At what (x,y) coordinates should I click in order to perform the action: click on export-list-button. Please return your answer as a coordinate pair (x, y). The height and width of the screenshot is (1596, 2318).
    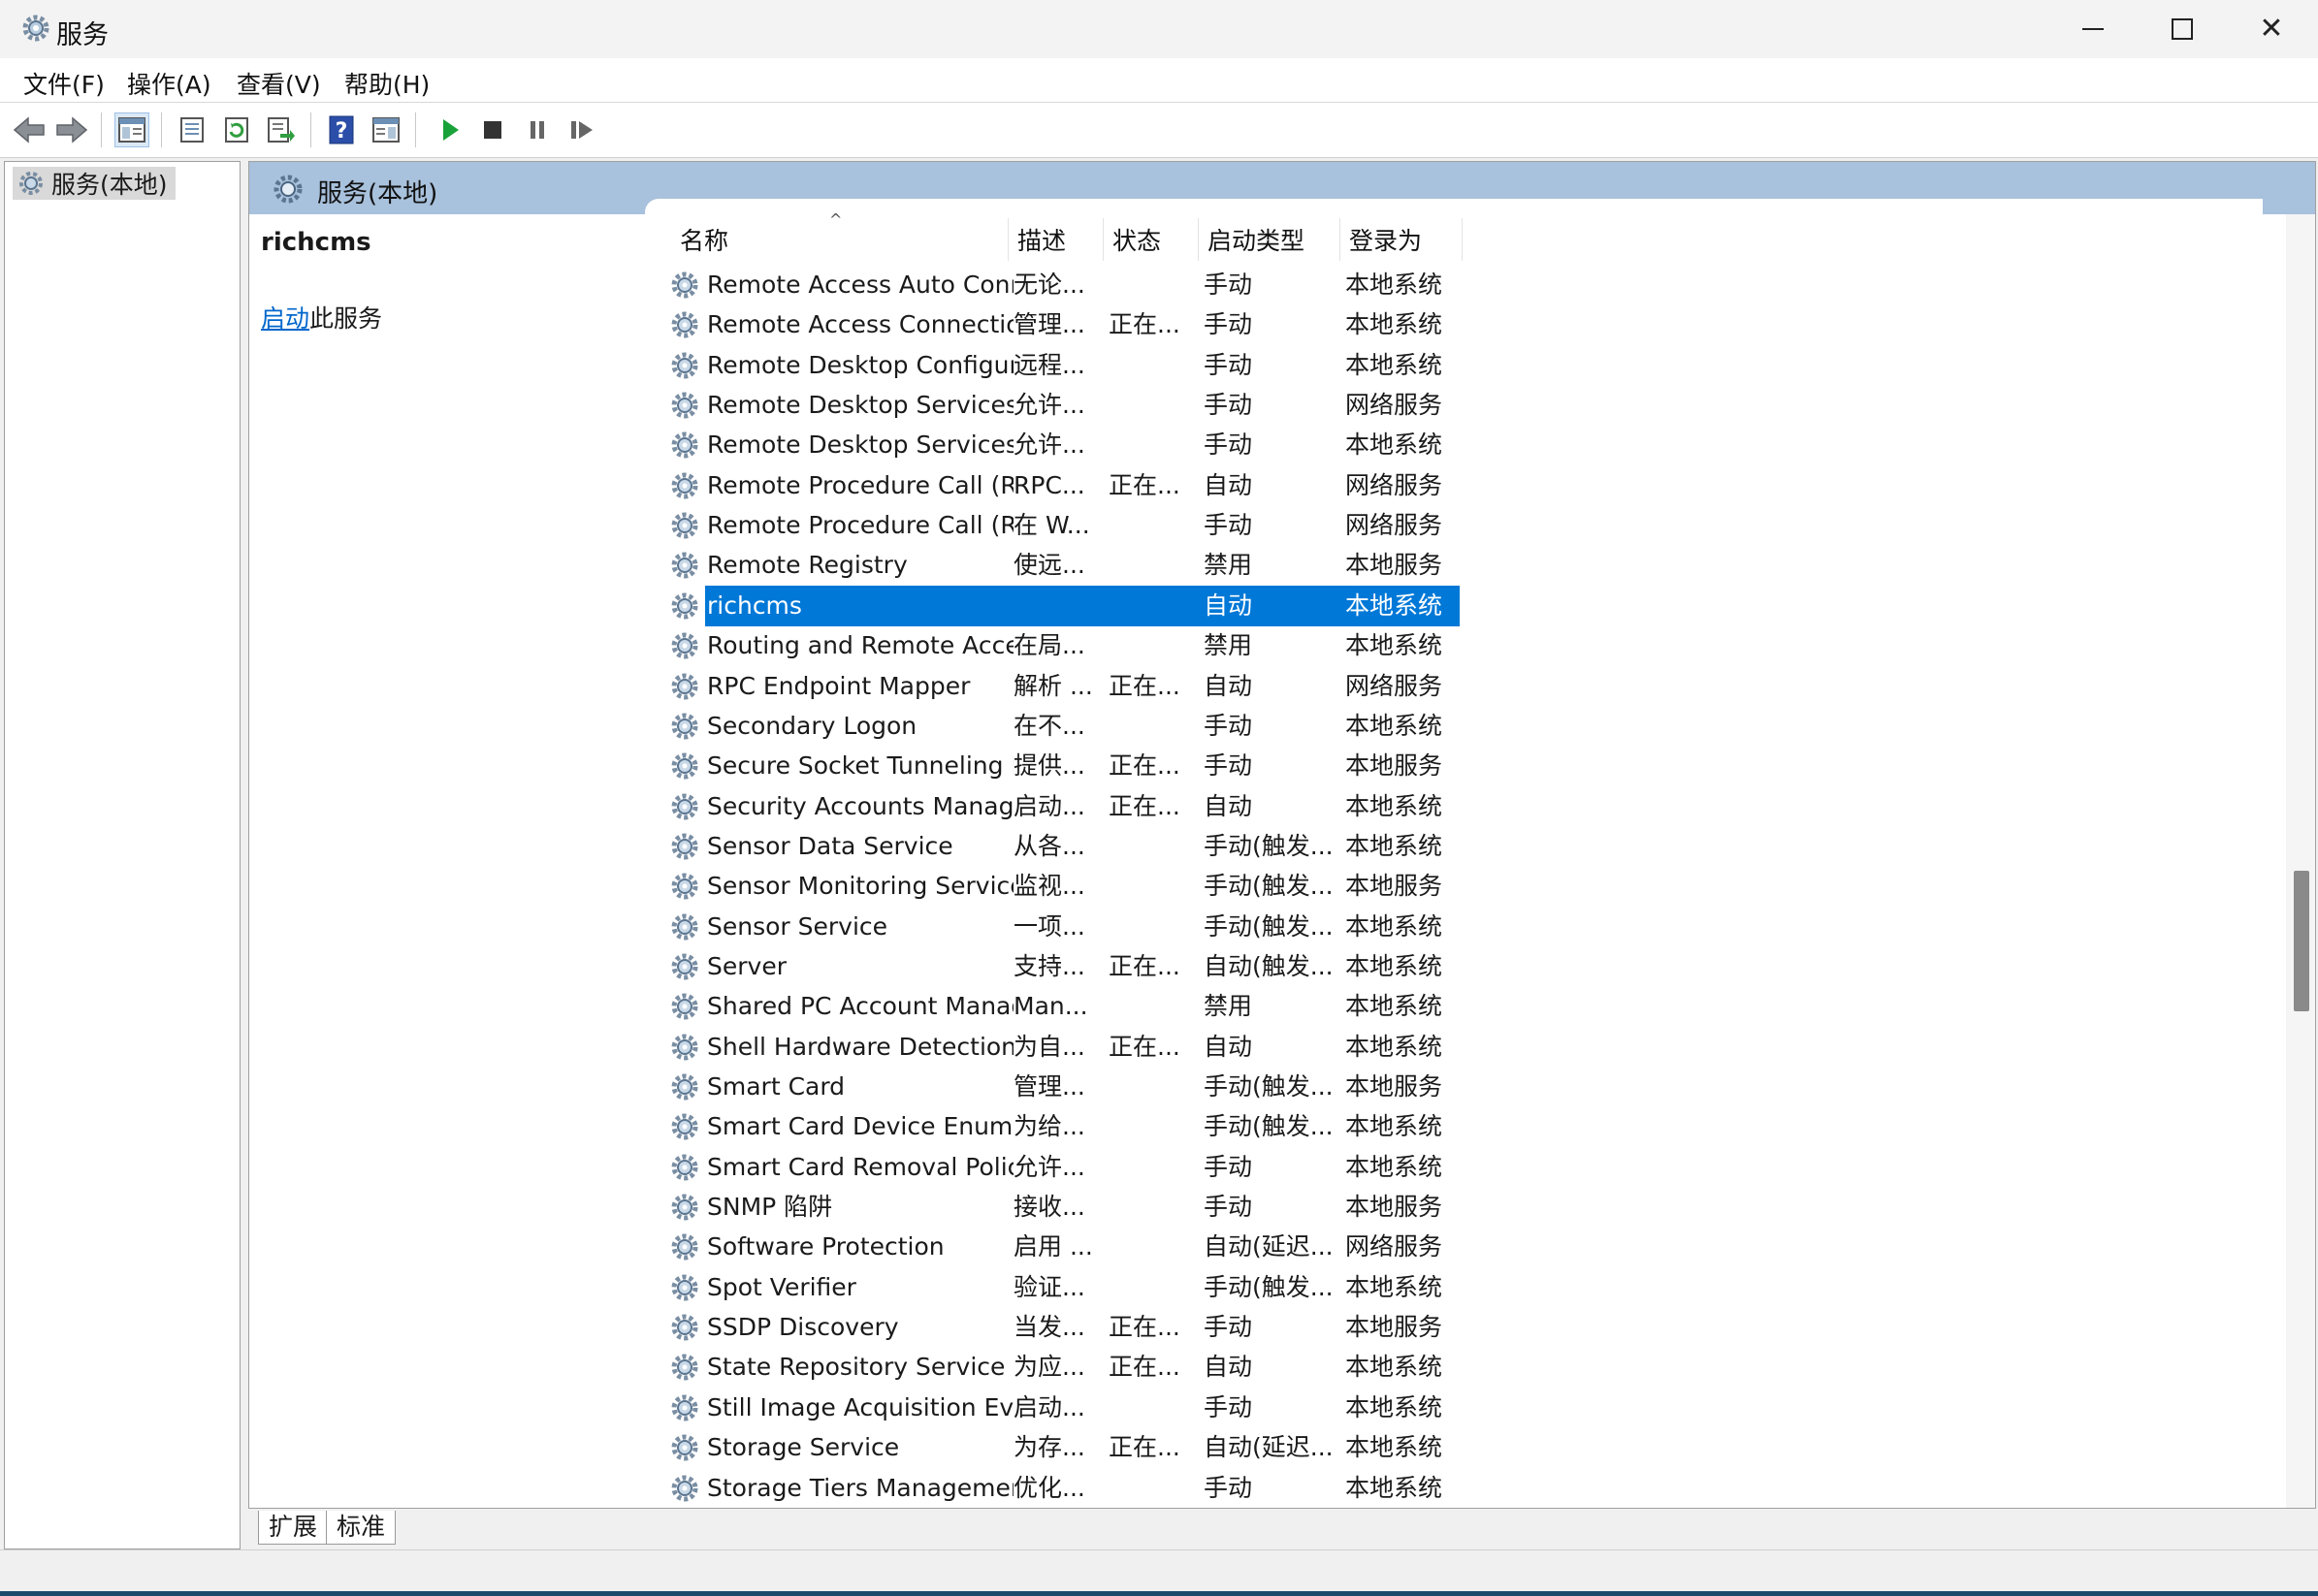
    Looking at the image, I should click on (282, 129).